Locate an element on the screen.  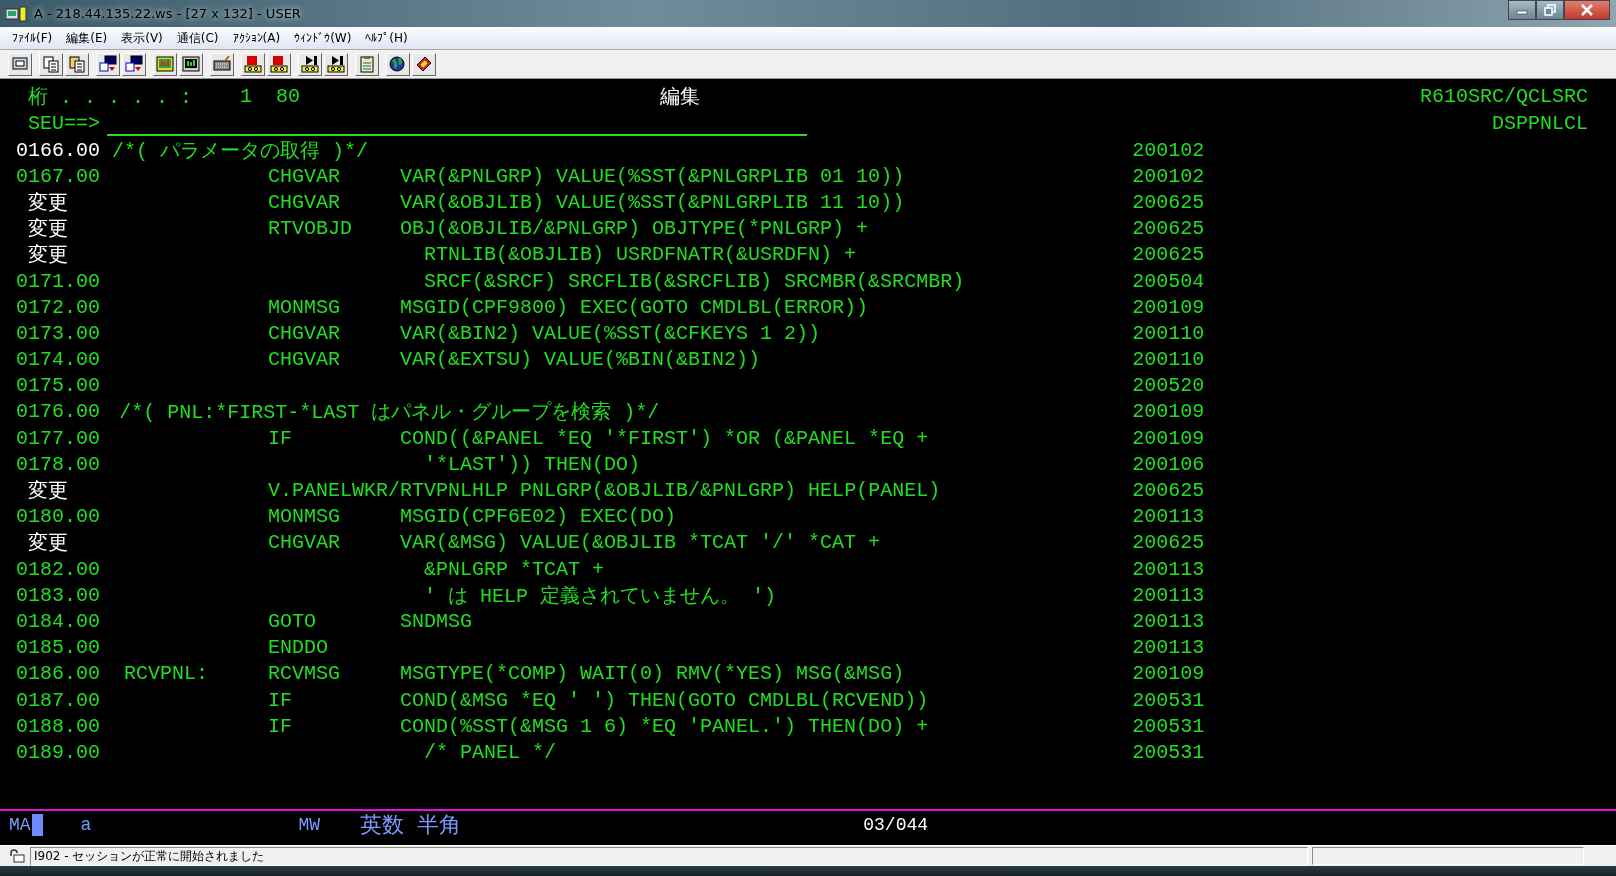
screen-icon is located at coordinates (20, 64).